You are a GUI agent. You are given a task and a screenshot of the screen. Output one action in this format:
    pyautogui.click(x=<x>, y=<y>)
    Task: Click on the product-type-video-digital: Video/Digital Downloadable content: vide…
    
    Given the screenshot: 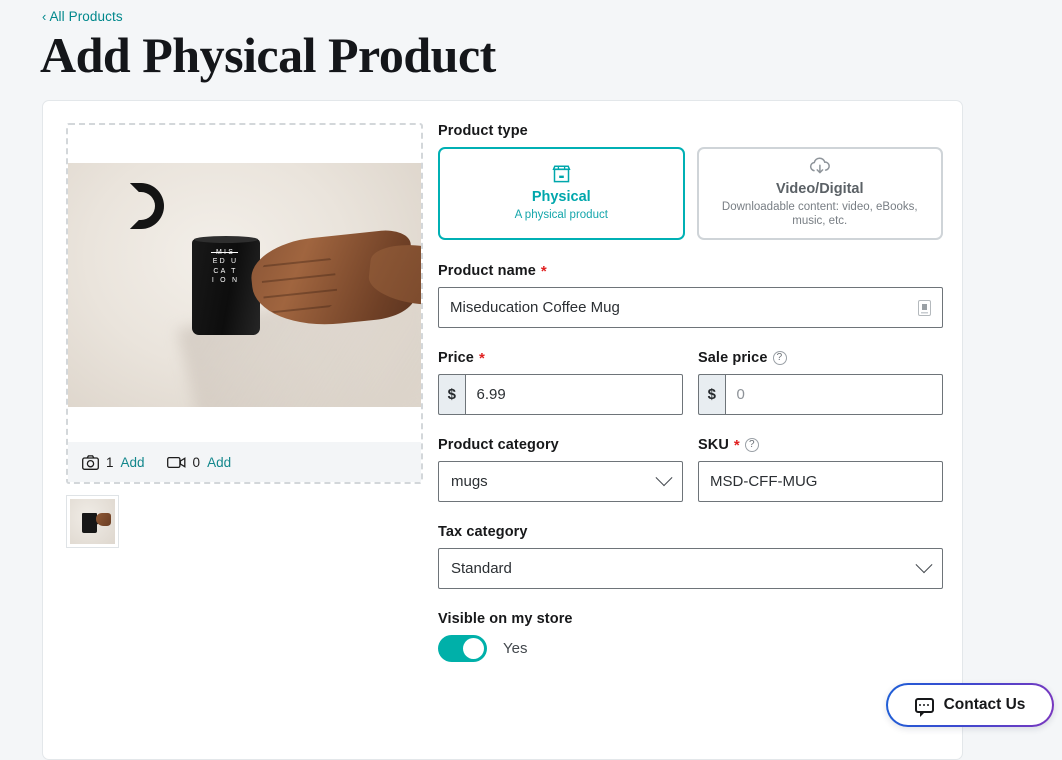 What is the action you would take?
    pyautogui.click(x=819, y=193)
    